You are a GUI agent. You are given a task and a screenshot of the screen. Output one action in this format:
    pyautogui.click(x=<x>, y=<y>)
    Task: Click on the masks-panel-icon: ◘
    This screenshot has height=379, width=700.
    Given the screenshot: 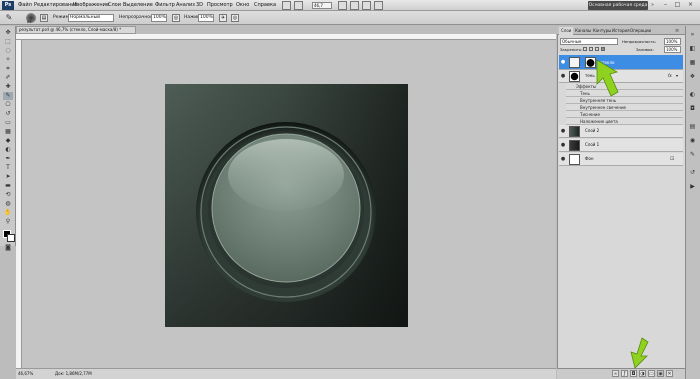 What is the action you would take?
    pyautogui.click(x=692, y=108)
    